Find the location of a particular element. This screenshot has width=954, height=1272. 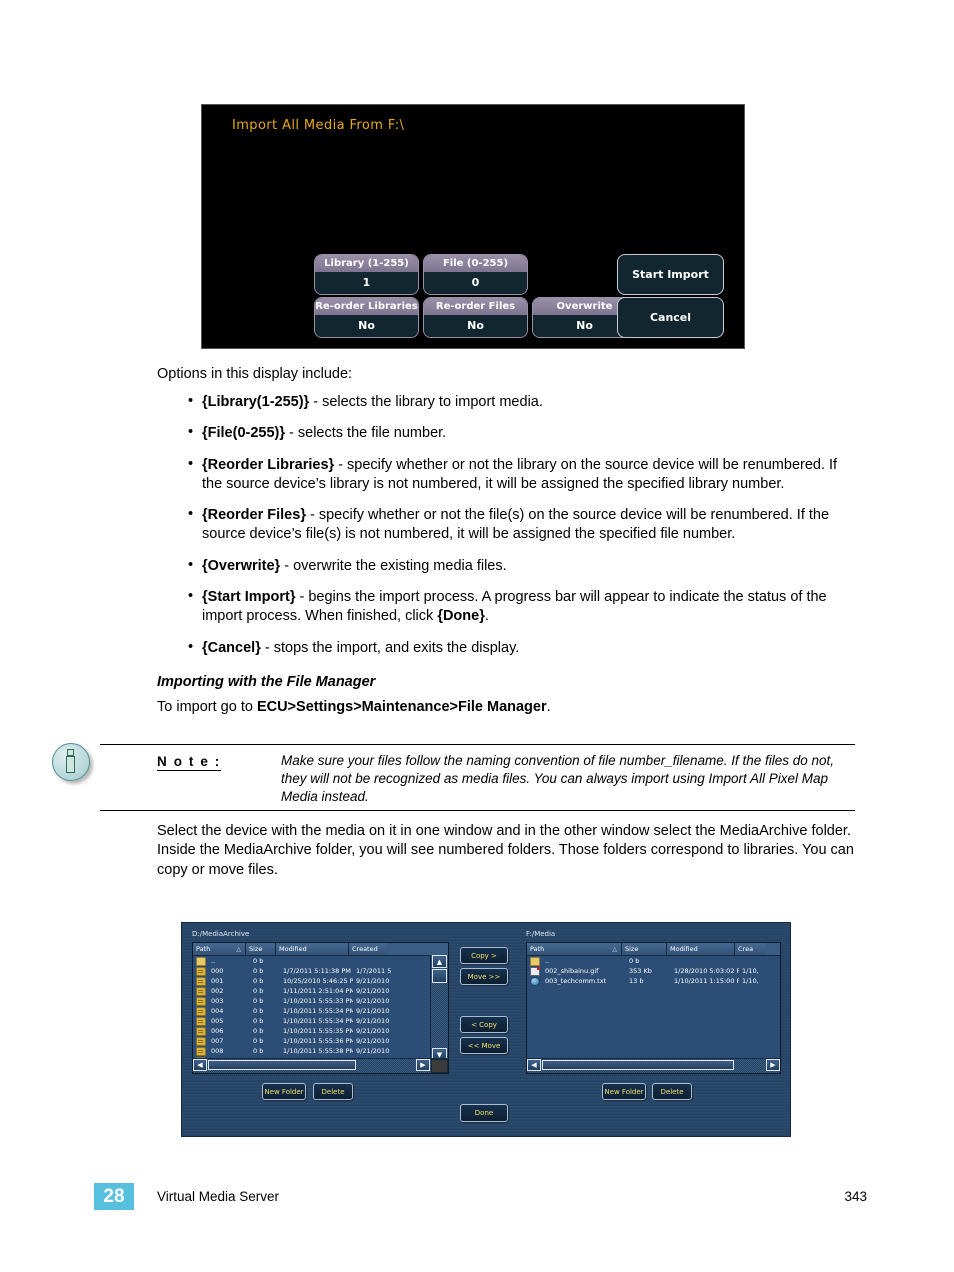

right-horizontal-scrollbar: ◀ ▶ is located at coordinates (653, 1065).